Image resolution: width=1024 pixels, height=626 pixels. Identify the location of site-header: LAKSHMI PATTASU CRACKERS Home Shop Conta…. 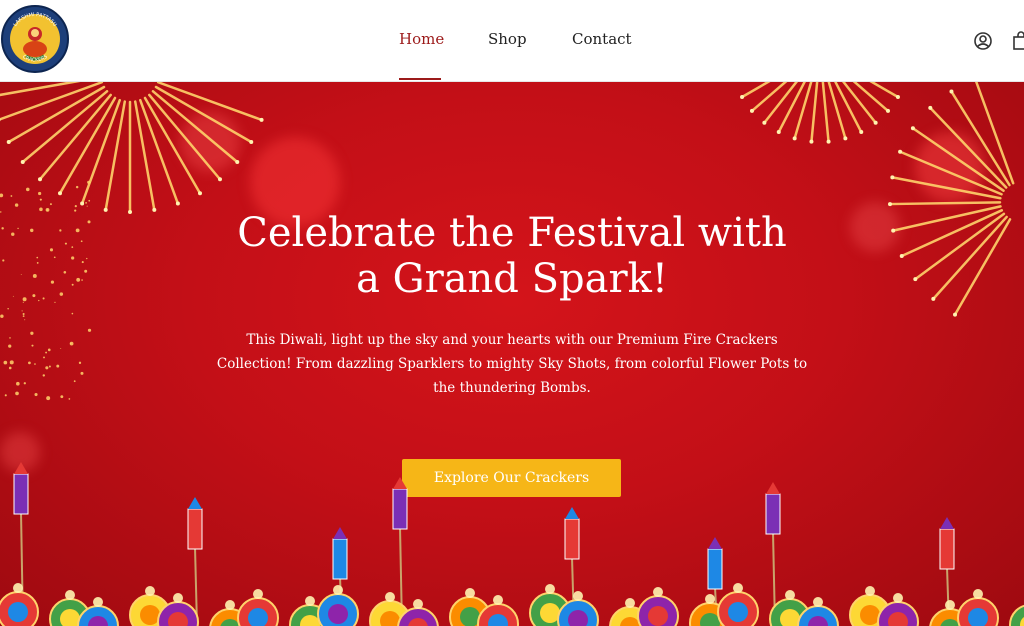
(512, 41).